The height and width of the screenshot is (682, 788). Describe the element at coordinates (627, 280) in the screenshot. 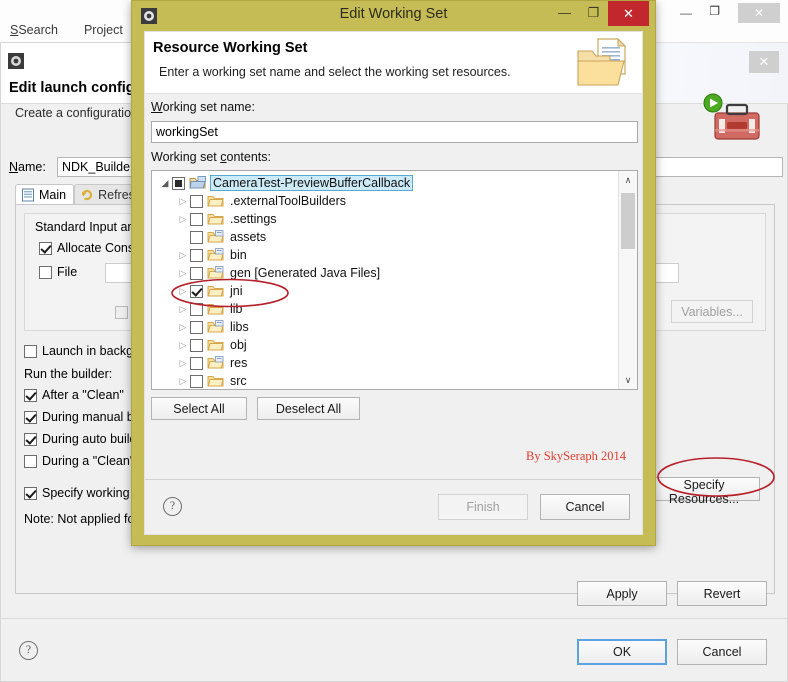

I see `tree-vertical-scrollbar: ∧ ∨` at that location.